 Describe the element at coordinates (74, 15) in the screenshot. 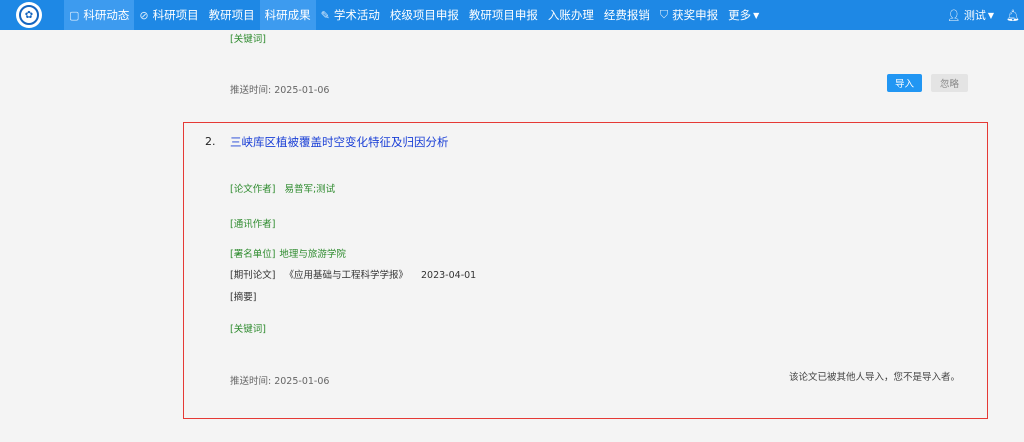

I see `document-icon: ▢` at that location.